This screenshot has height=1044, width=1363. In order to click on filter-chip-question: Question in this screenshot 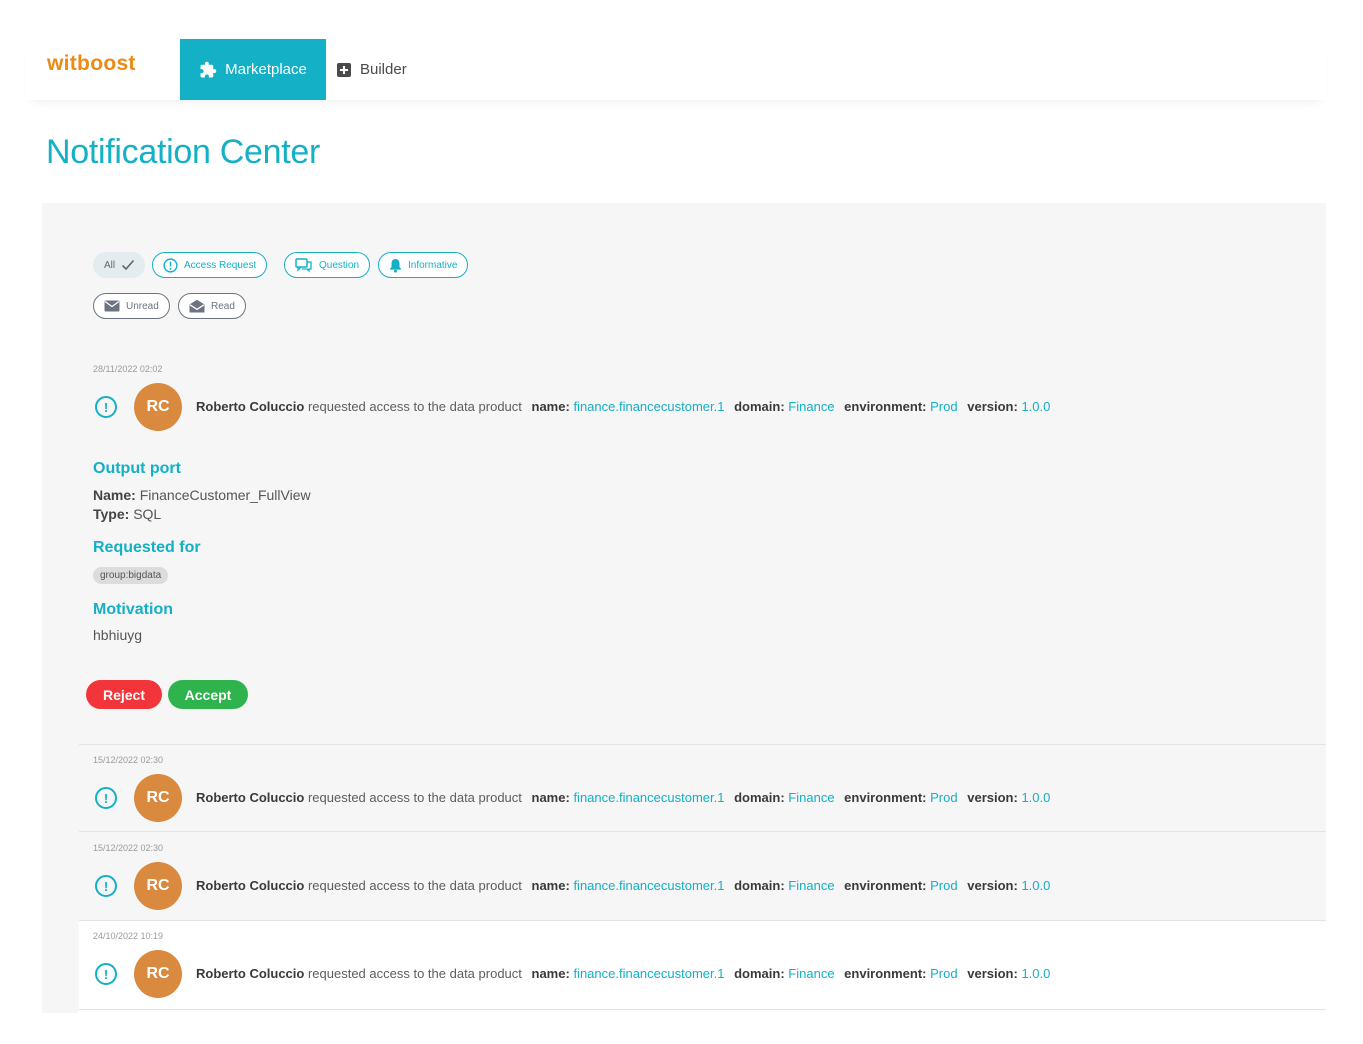, I will do `click(327, 265)`.